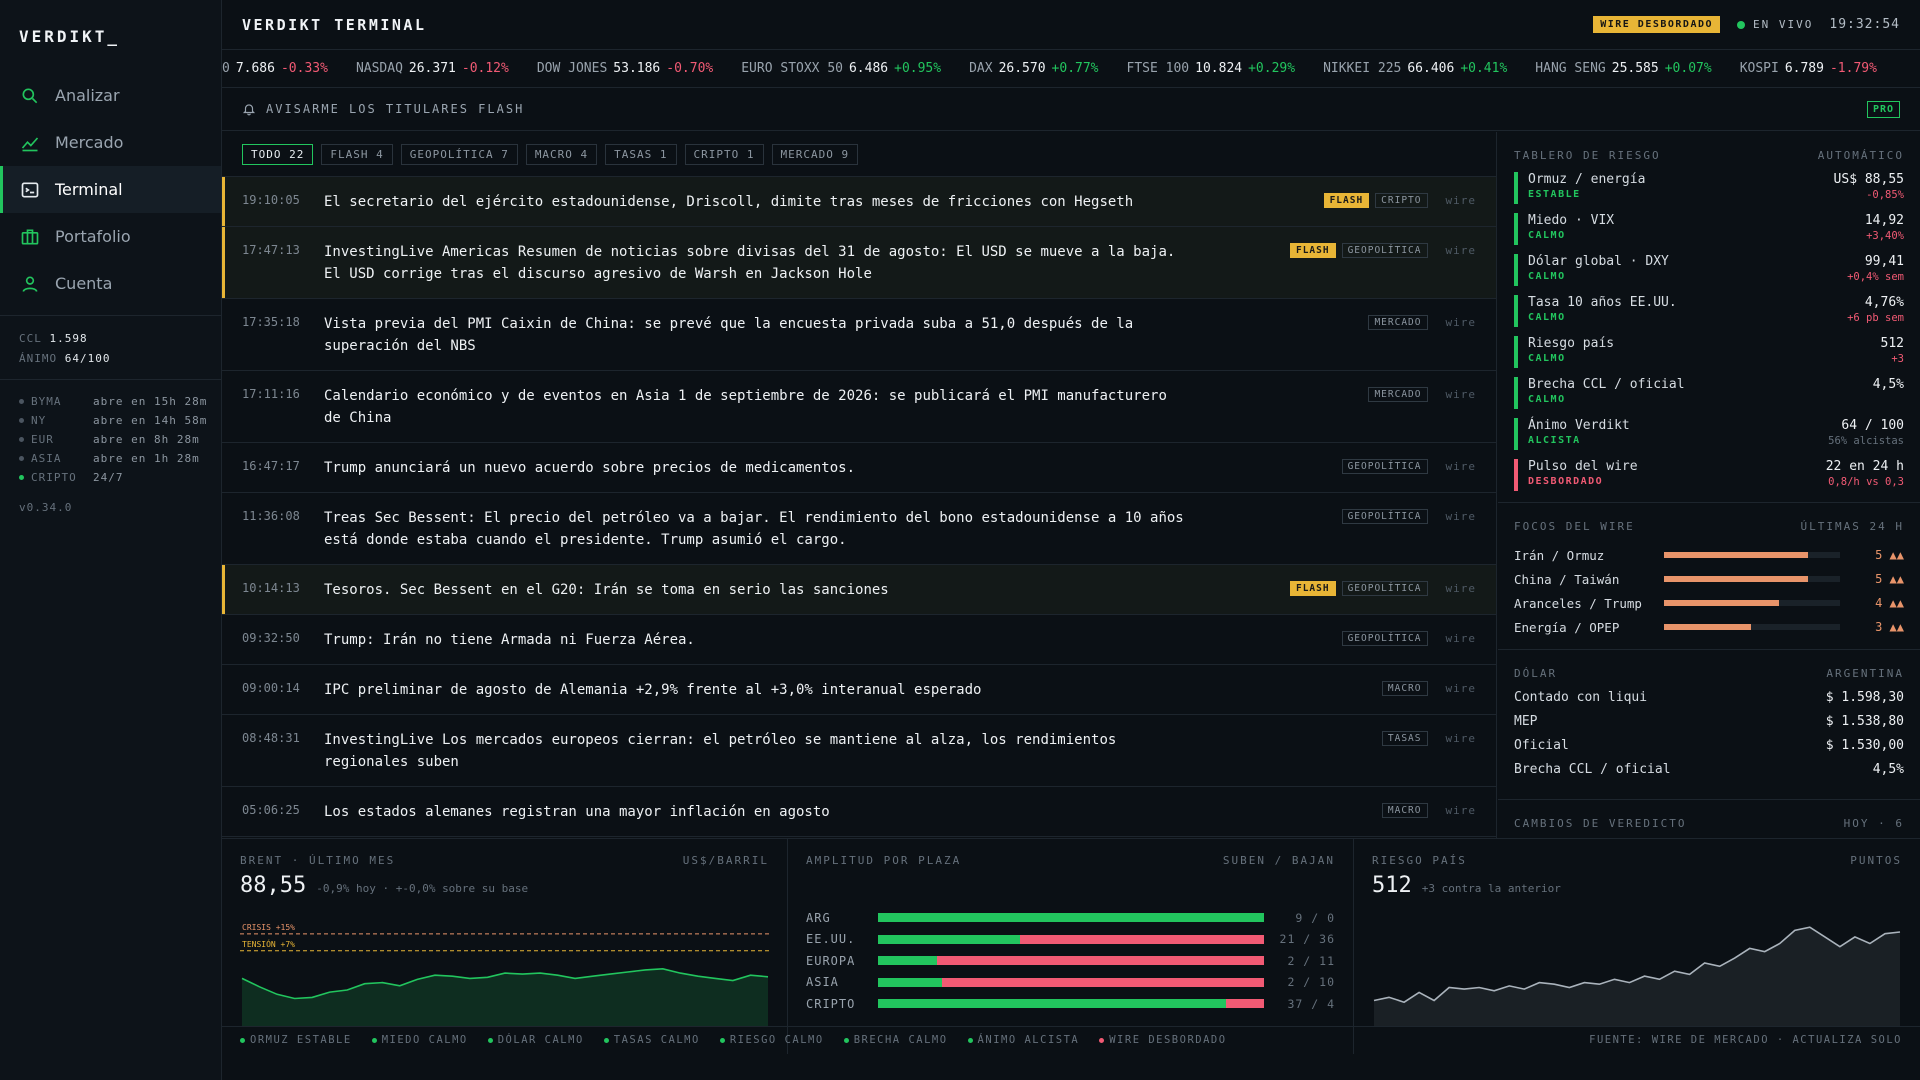  I want to click on filter-chip: MACRO 4, so click(561, 154).